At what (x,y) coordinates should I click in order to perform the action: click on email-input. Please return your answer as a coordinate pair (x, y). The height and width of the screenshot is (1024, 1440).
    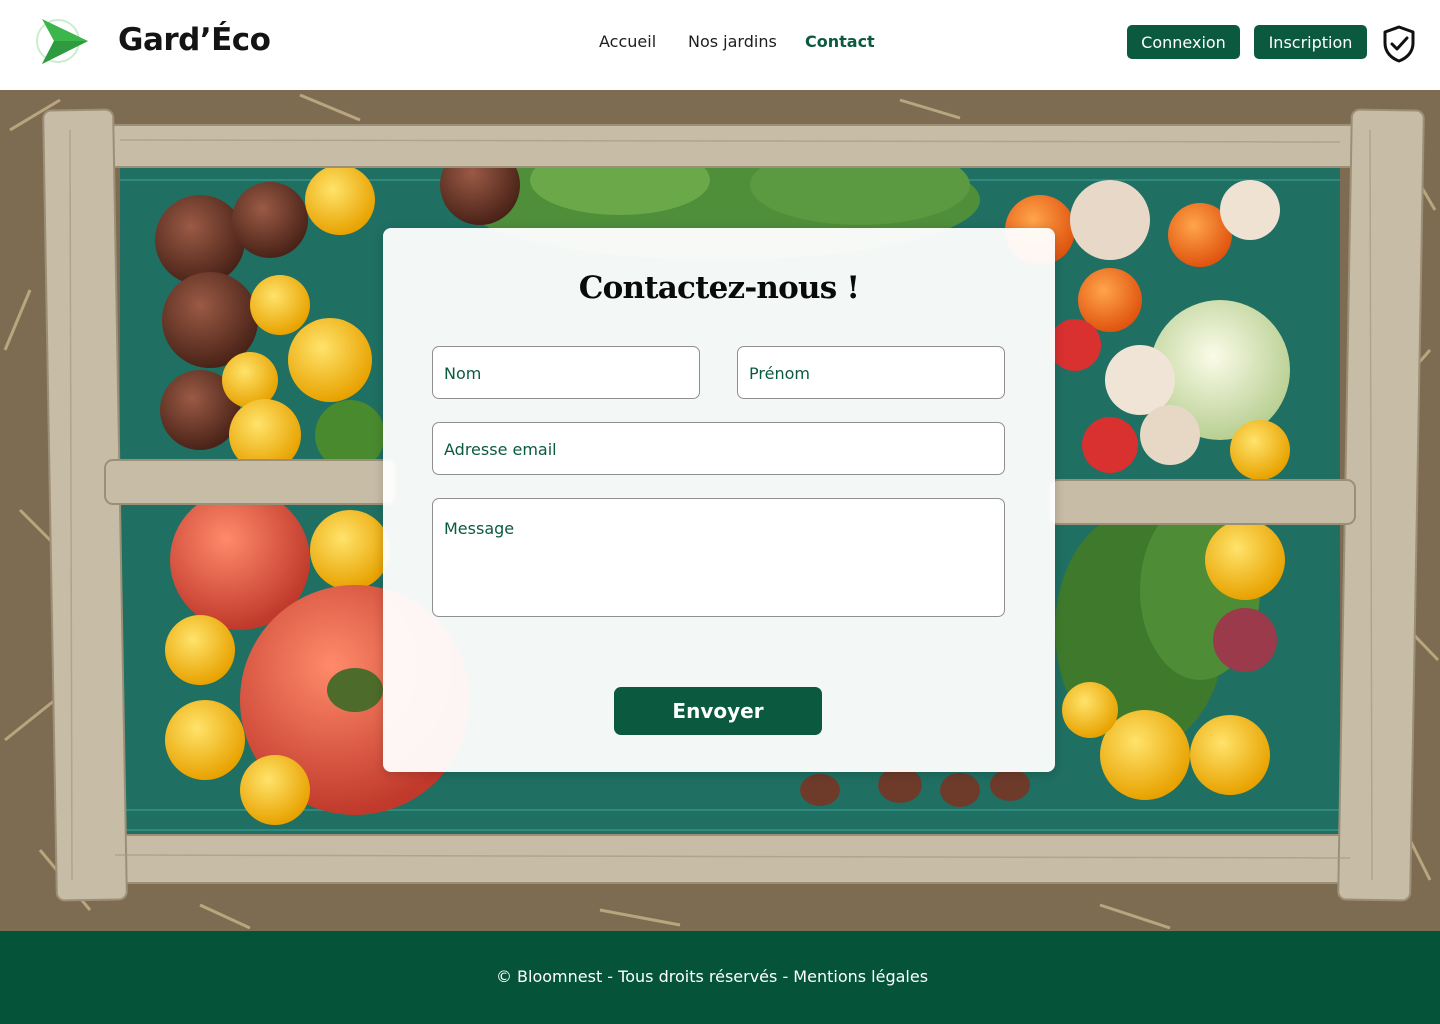
    Looking at the image, I should click on (718, 448).